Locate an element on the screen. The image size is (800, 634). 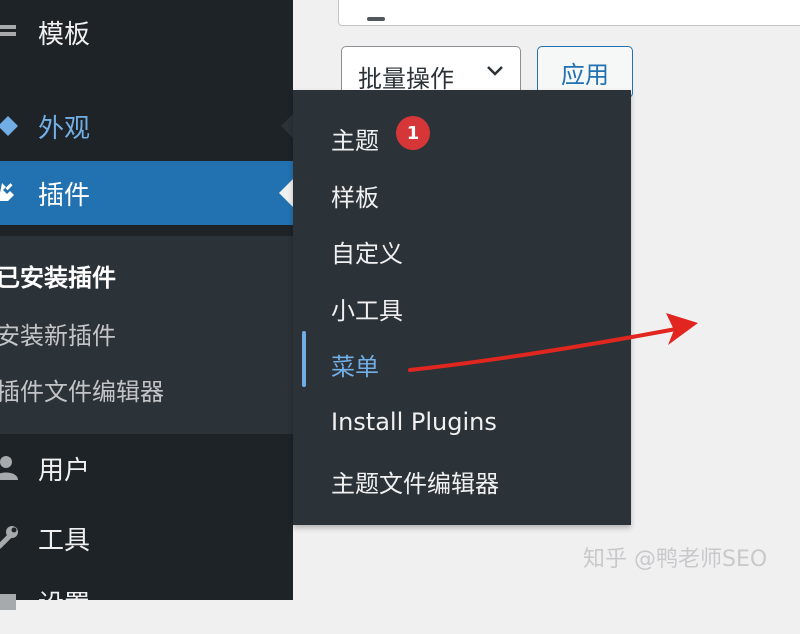
submenu-item-installed-plugins: 已安装插件 is located at coordinates (58, 275).